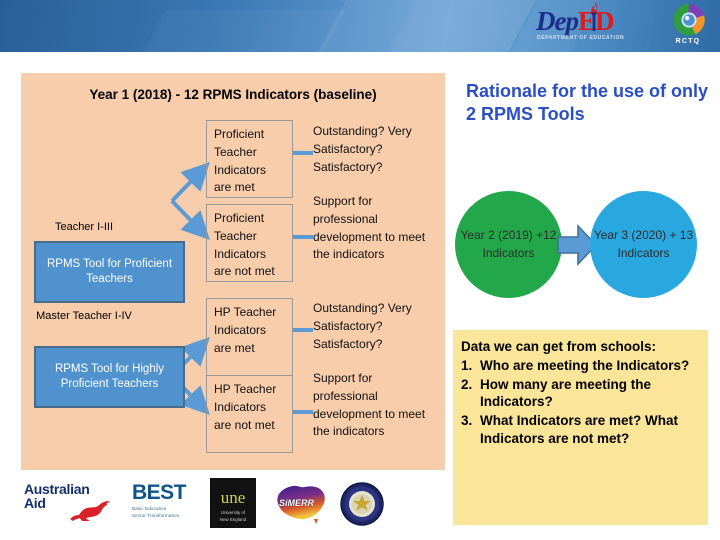 This screenshot has height=540, width=720. Describe the element at coordinates (508, 244) in the screenshot. I see `year2-oval: Year 2 (2019) +12 Indicators` at that location.